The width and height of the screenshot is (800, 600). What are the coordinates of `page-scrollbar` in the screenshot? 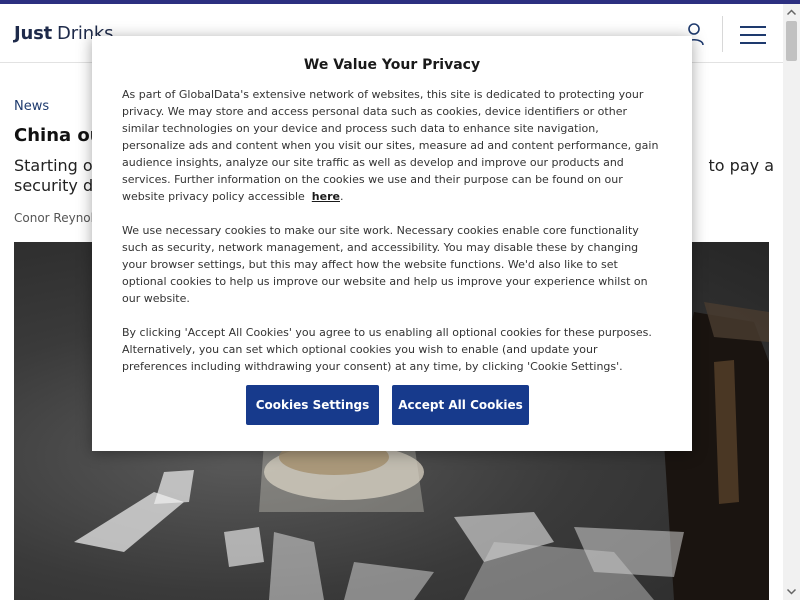 It's located at (791, 302).